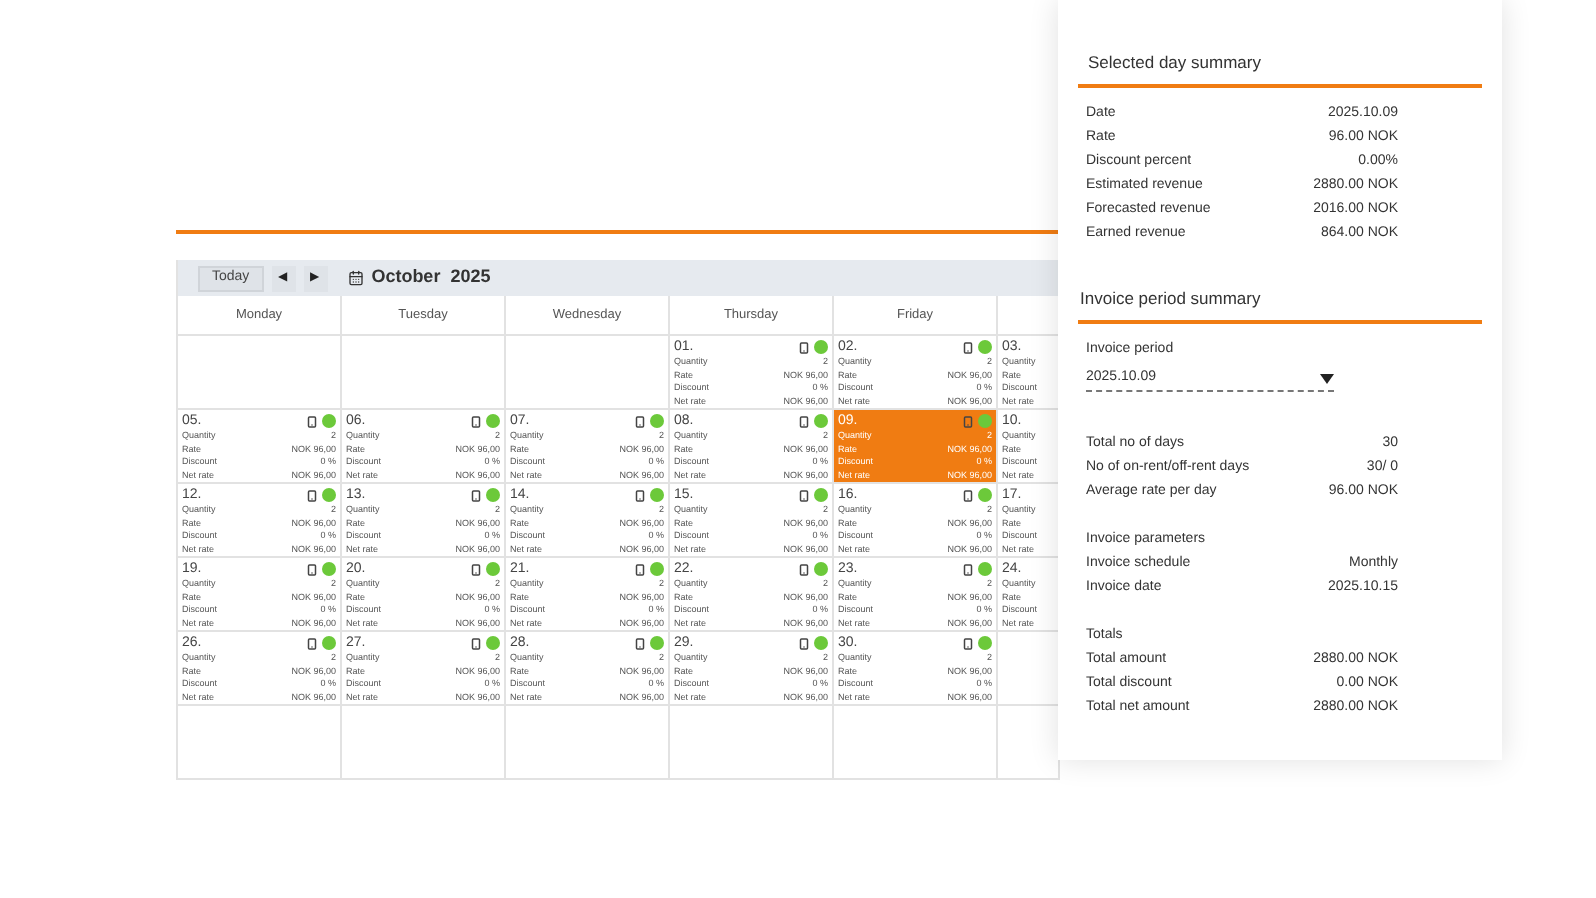 This screenshot has width=1596, height=898. I want to click on caret-icon, so click(1327, 379).